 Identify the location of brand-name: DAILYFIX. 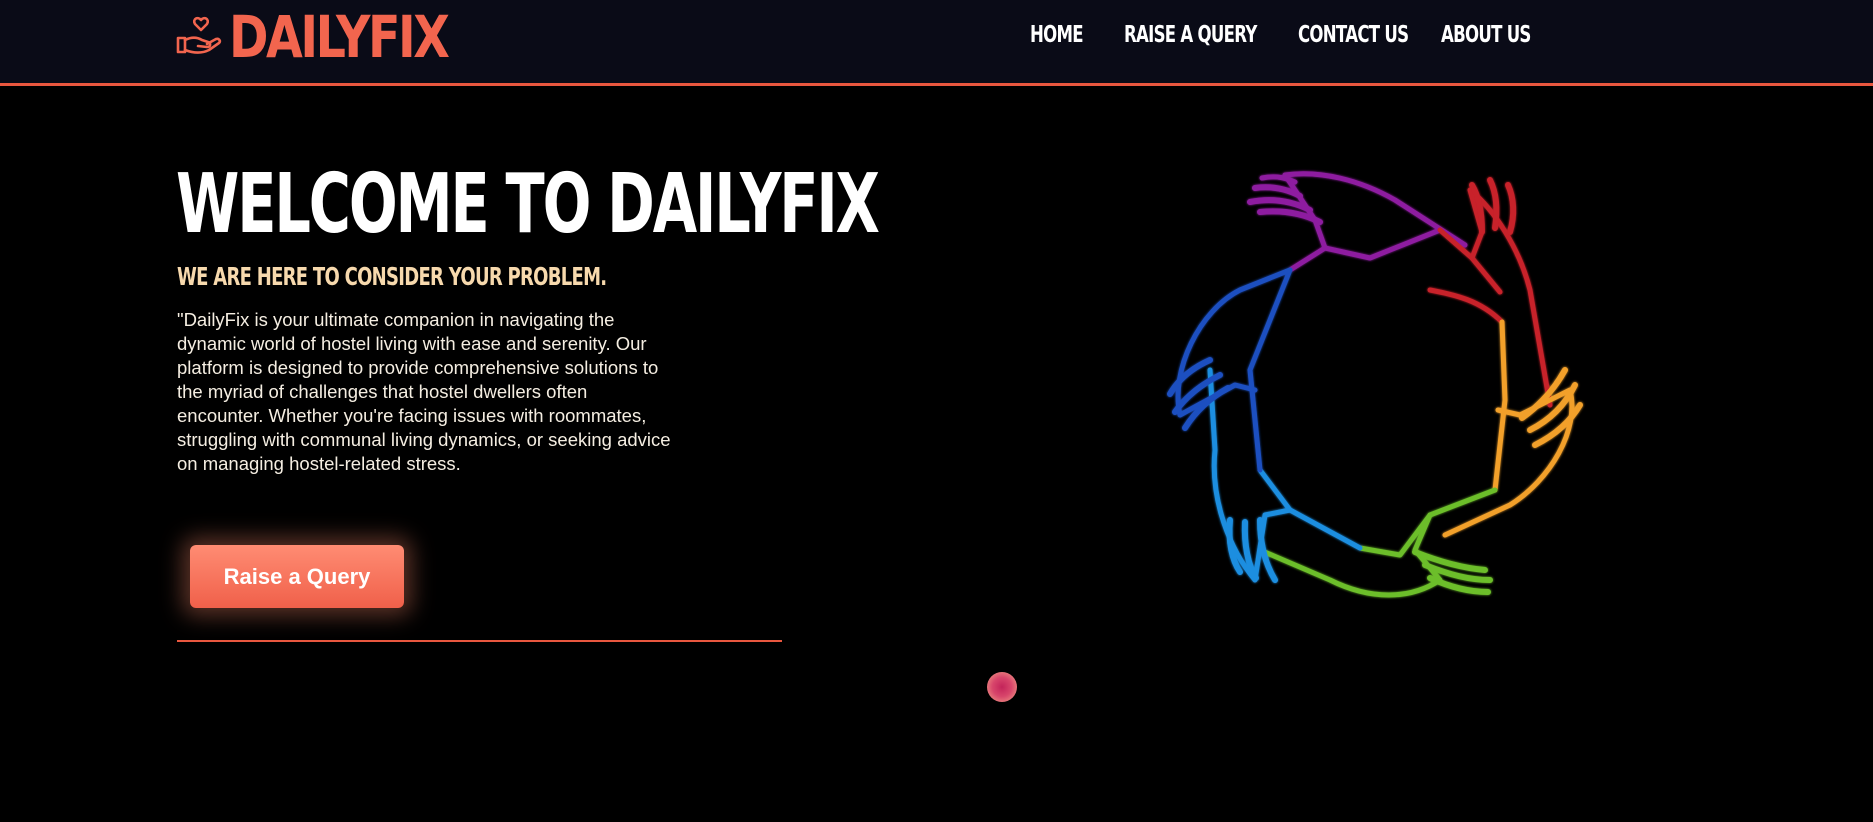
(339, 37).